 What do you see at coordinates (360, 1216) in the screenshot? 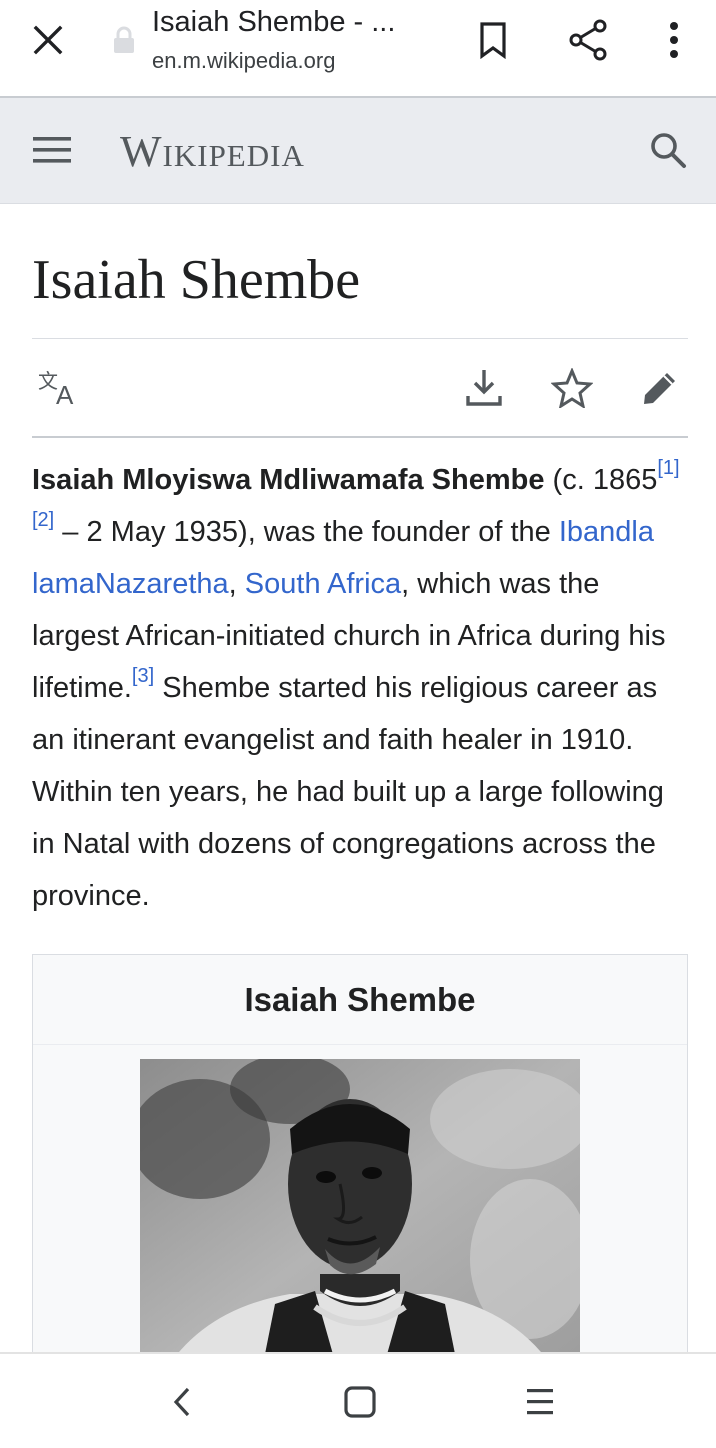
I see `portrait-photo` at bounding box center [360, 1216].